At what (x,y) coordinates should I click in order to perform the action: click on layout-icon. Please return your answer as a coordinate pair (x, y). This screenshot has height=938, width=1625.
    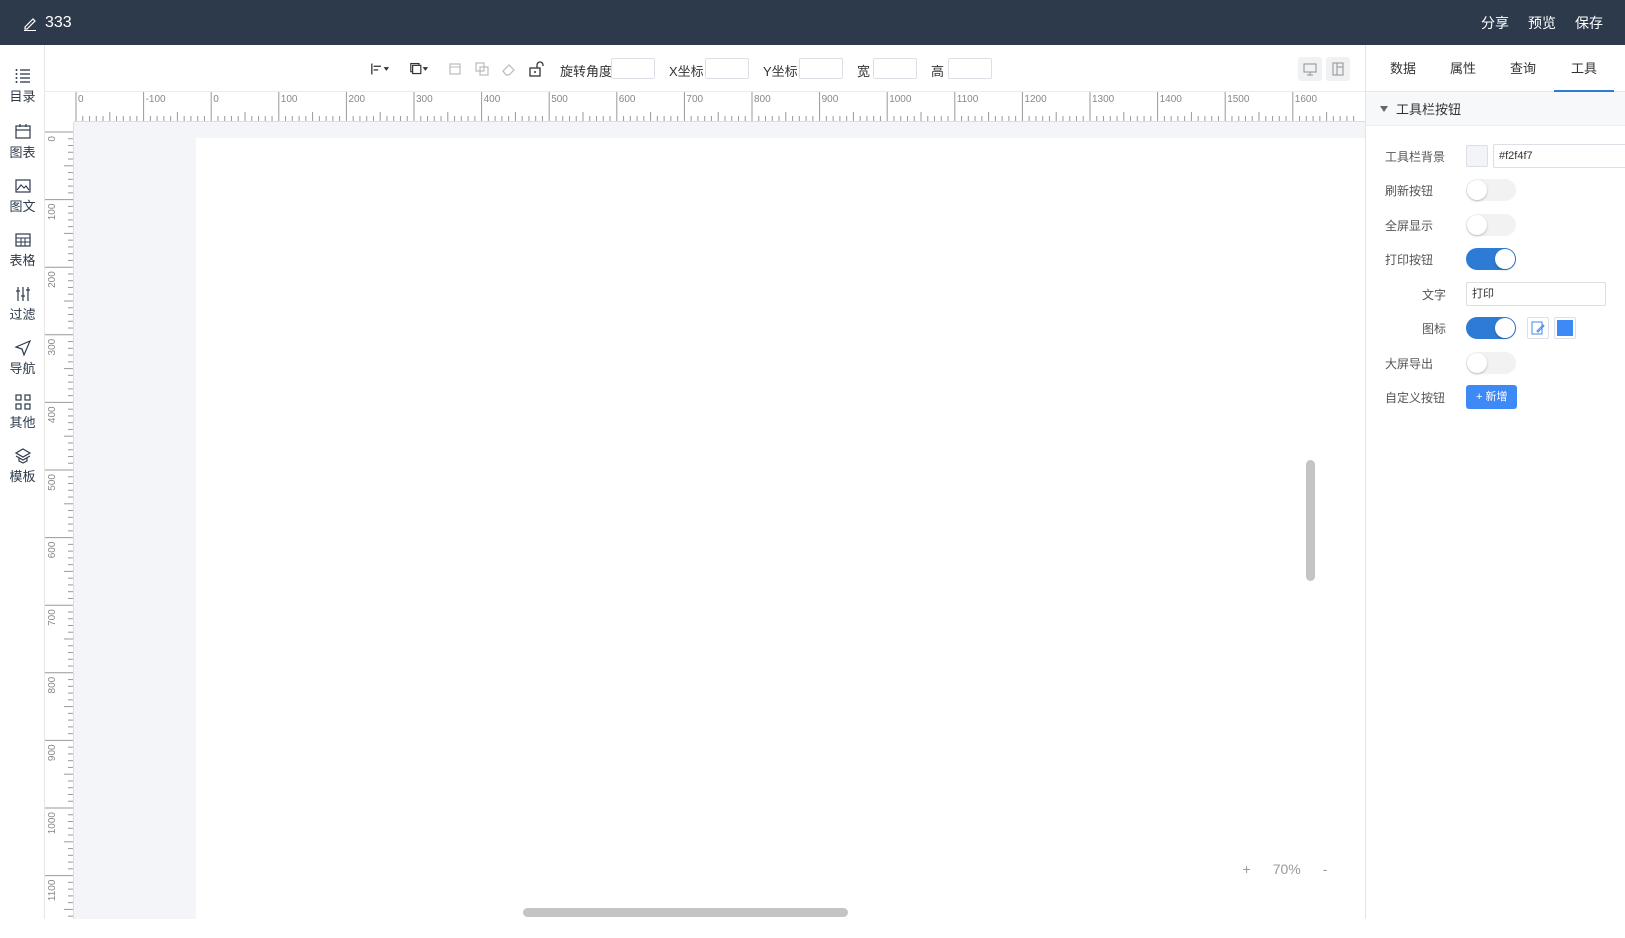
    Looking at the image, I should click on (1338, 69).